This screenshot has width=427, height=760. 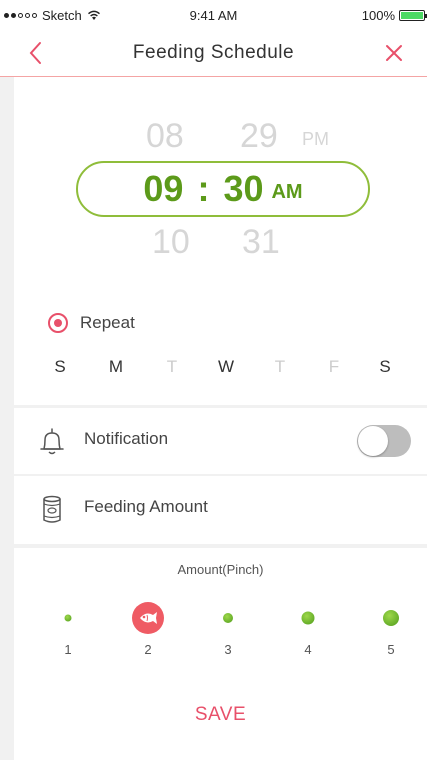 What do you see at coordinates (378, 15) in the screenshot?
I see `battery-percent: 100%` at bounding box center [378, 15].